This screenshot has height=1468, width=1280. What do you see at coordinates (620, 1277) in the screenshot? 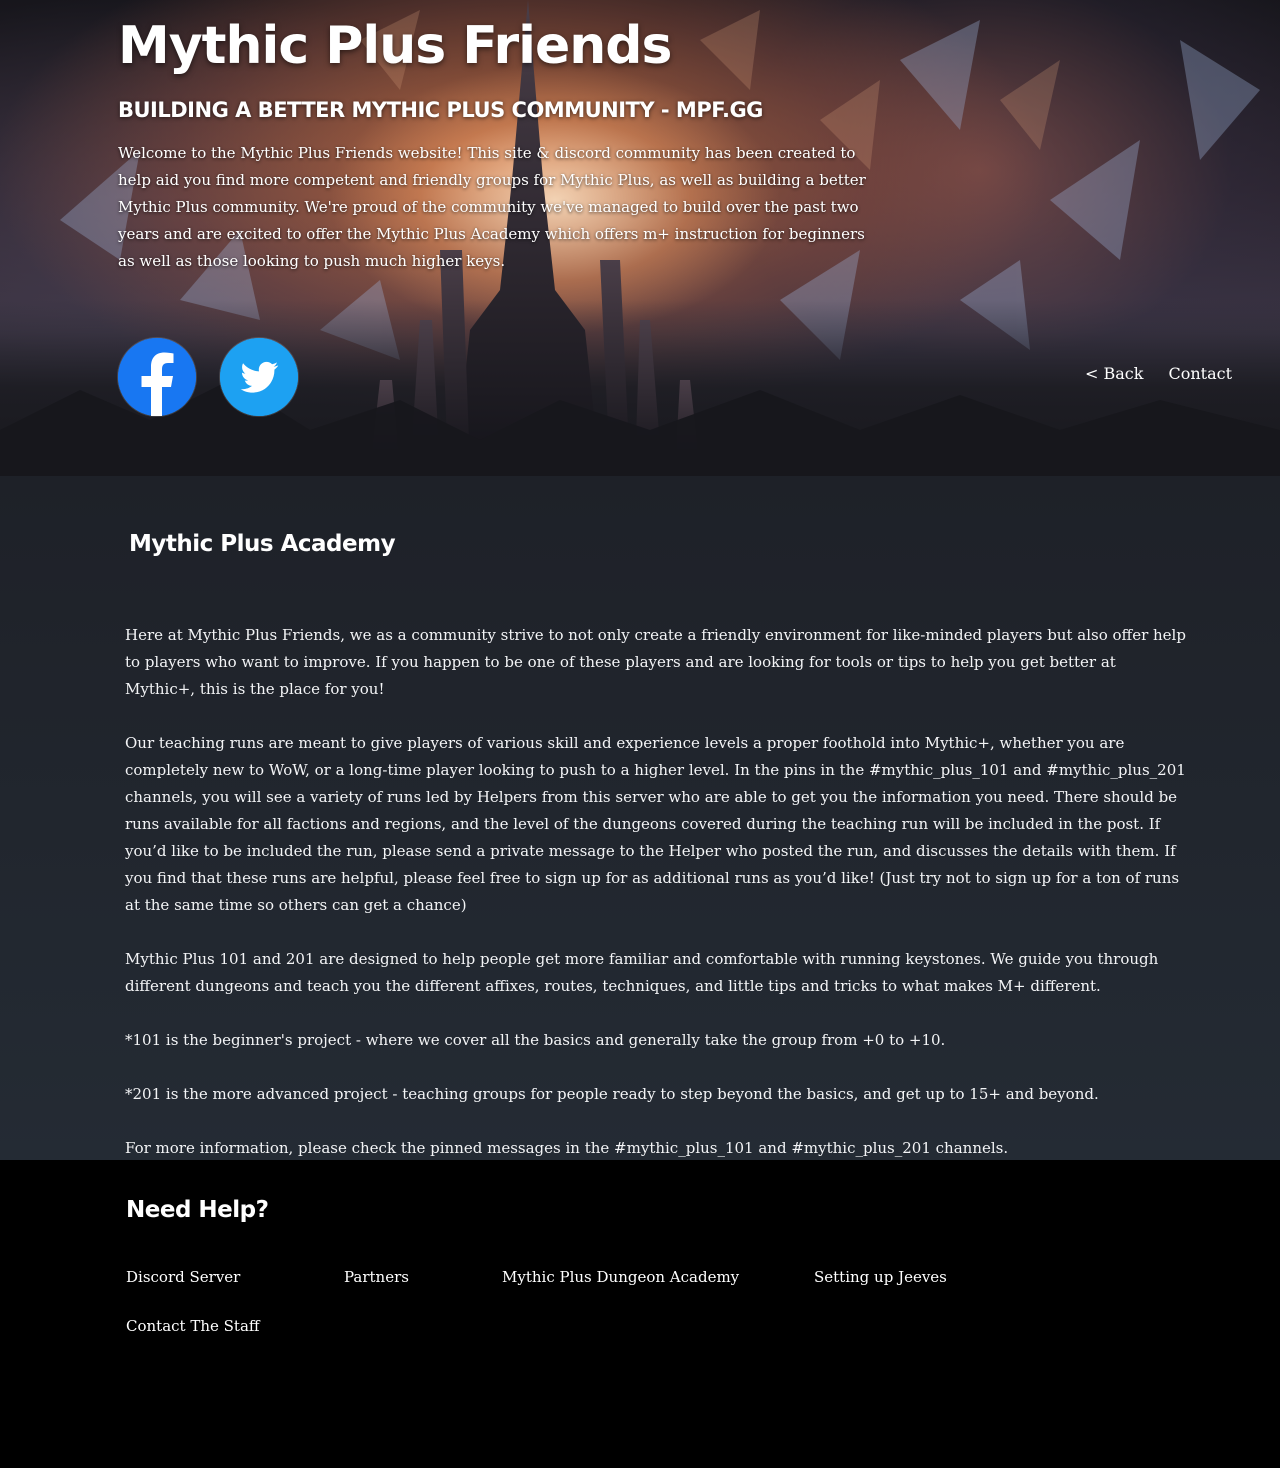
I see `footer-link-academy: Mythic Plus Dungeon Academy` at bounding box center [620, 1277].